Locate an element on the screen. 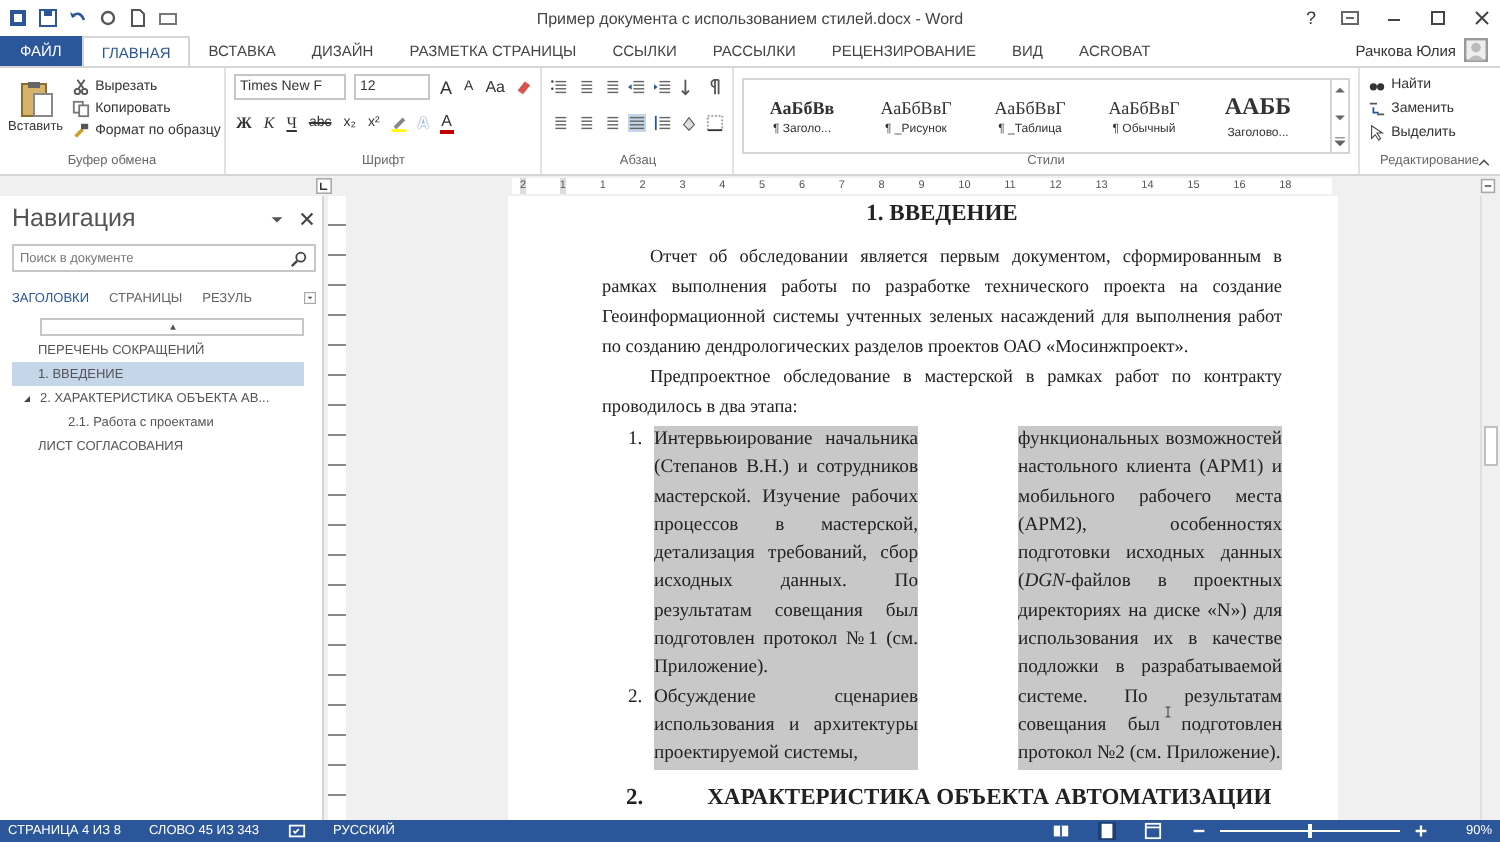 Image resolution: width=1500 pixels, height=842 pixels. list-item-text: Интервьюирование начальника (Степанов В.Н.) и сотрудников мастерской. Изучение рабочих процессов в мастерской, детализация требований, сбор исходных данных. По результатам совещания был подготовлен протокол №1 (см. Приложение). is located at coordinates (786, 555).